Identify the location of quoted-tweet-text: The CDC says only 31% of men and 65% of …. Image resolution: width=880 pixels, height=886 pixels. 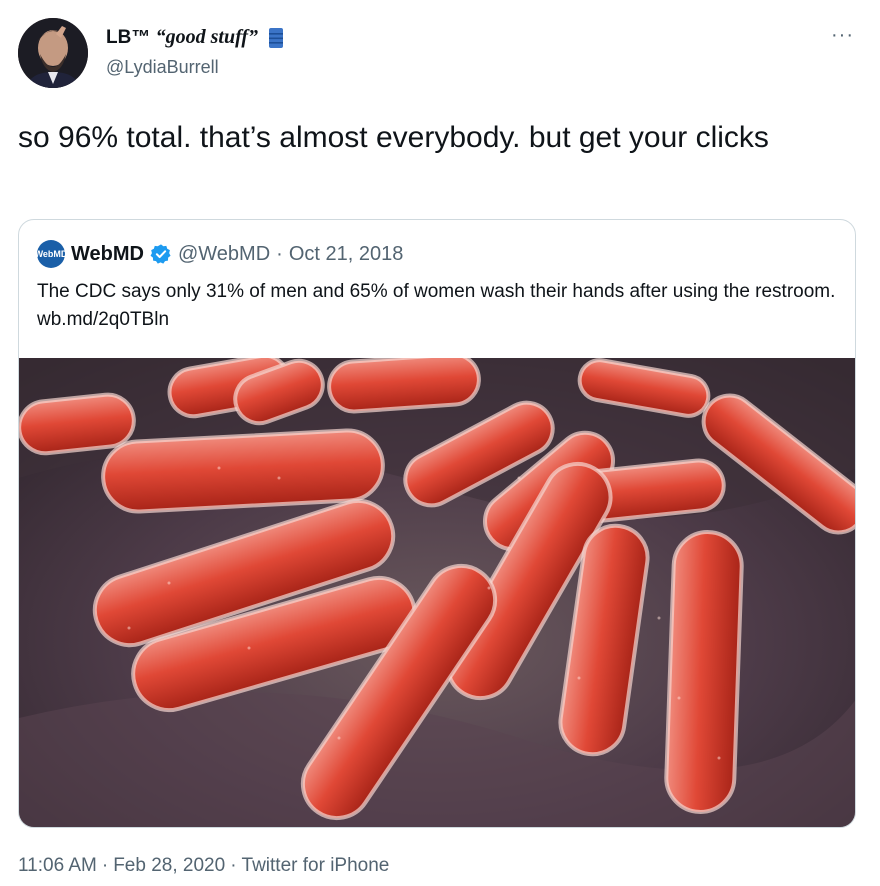
(436, 305).